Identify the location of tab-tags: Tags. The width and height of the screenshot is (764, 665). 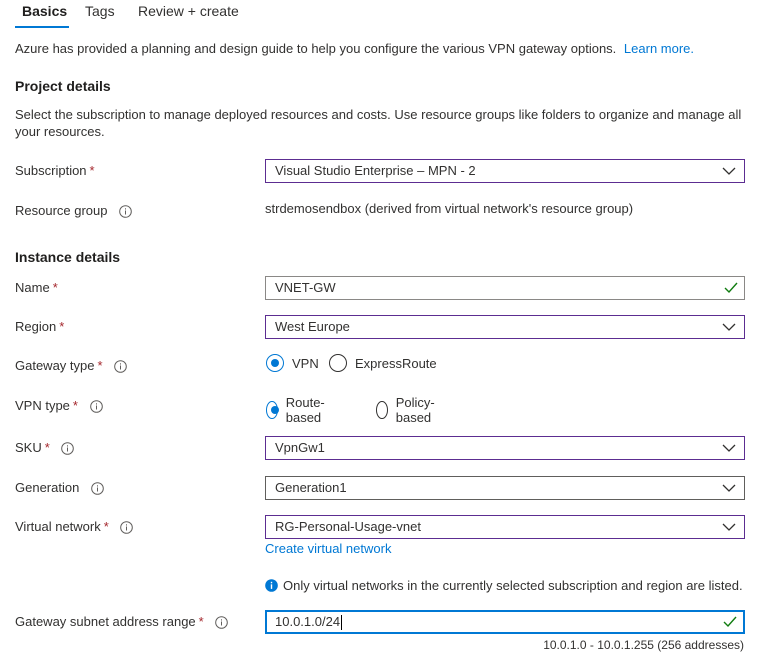
(100, 11).